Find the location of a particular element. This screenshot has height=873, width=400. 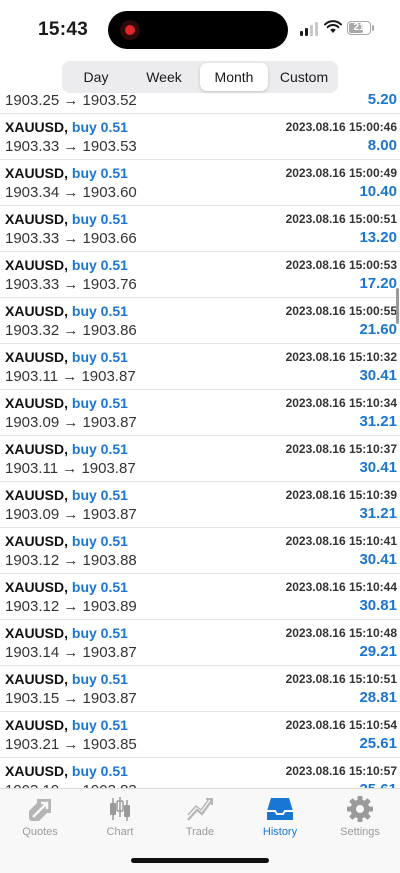

trade-datetime: 2023.08.16 15:00:49 is located at coordinates (341, 173).